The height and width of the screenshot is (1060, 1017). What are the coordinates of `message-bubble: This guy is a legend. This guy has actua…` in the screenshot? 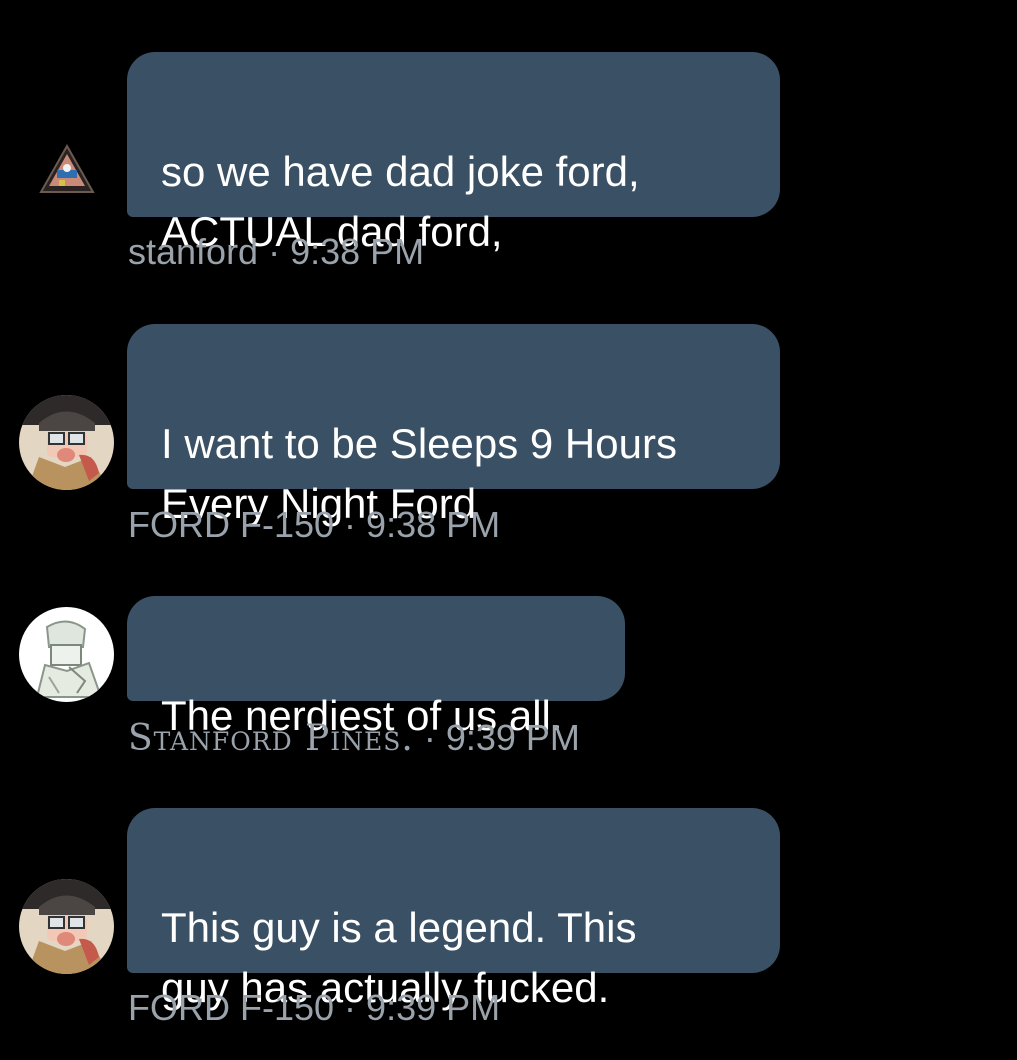 It's located at (453, 909).